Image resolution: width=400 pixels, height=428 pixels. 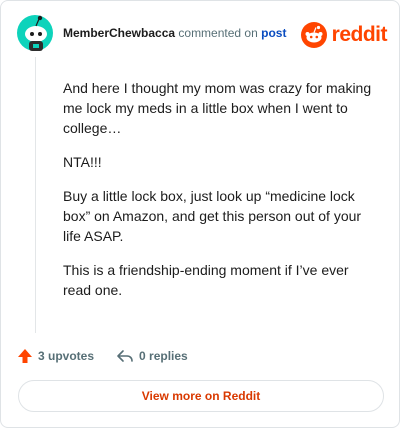 I want to click on reply-icon, so click(x=125, y=356).